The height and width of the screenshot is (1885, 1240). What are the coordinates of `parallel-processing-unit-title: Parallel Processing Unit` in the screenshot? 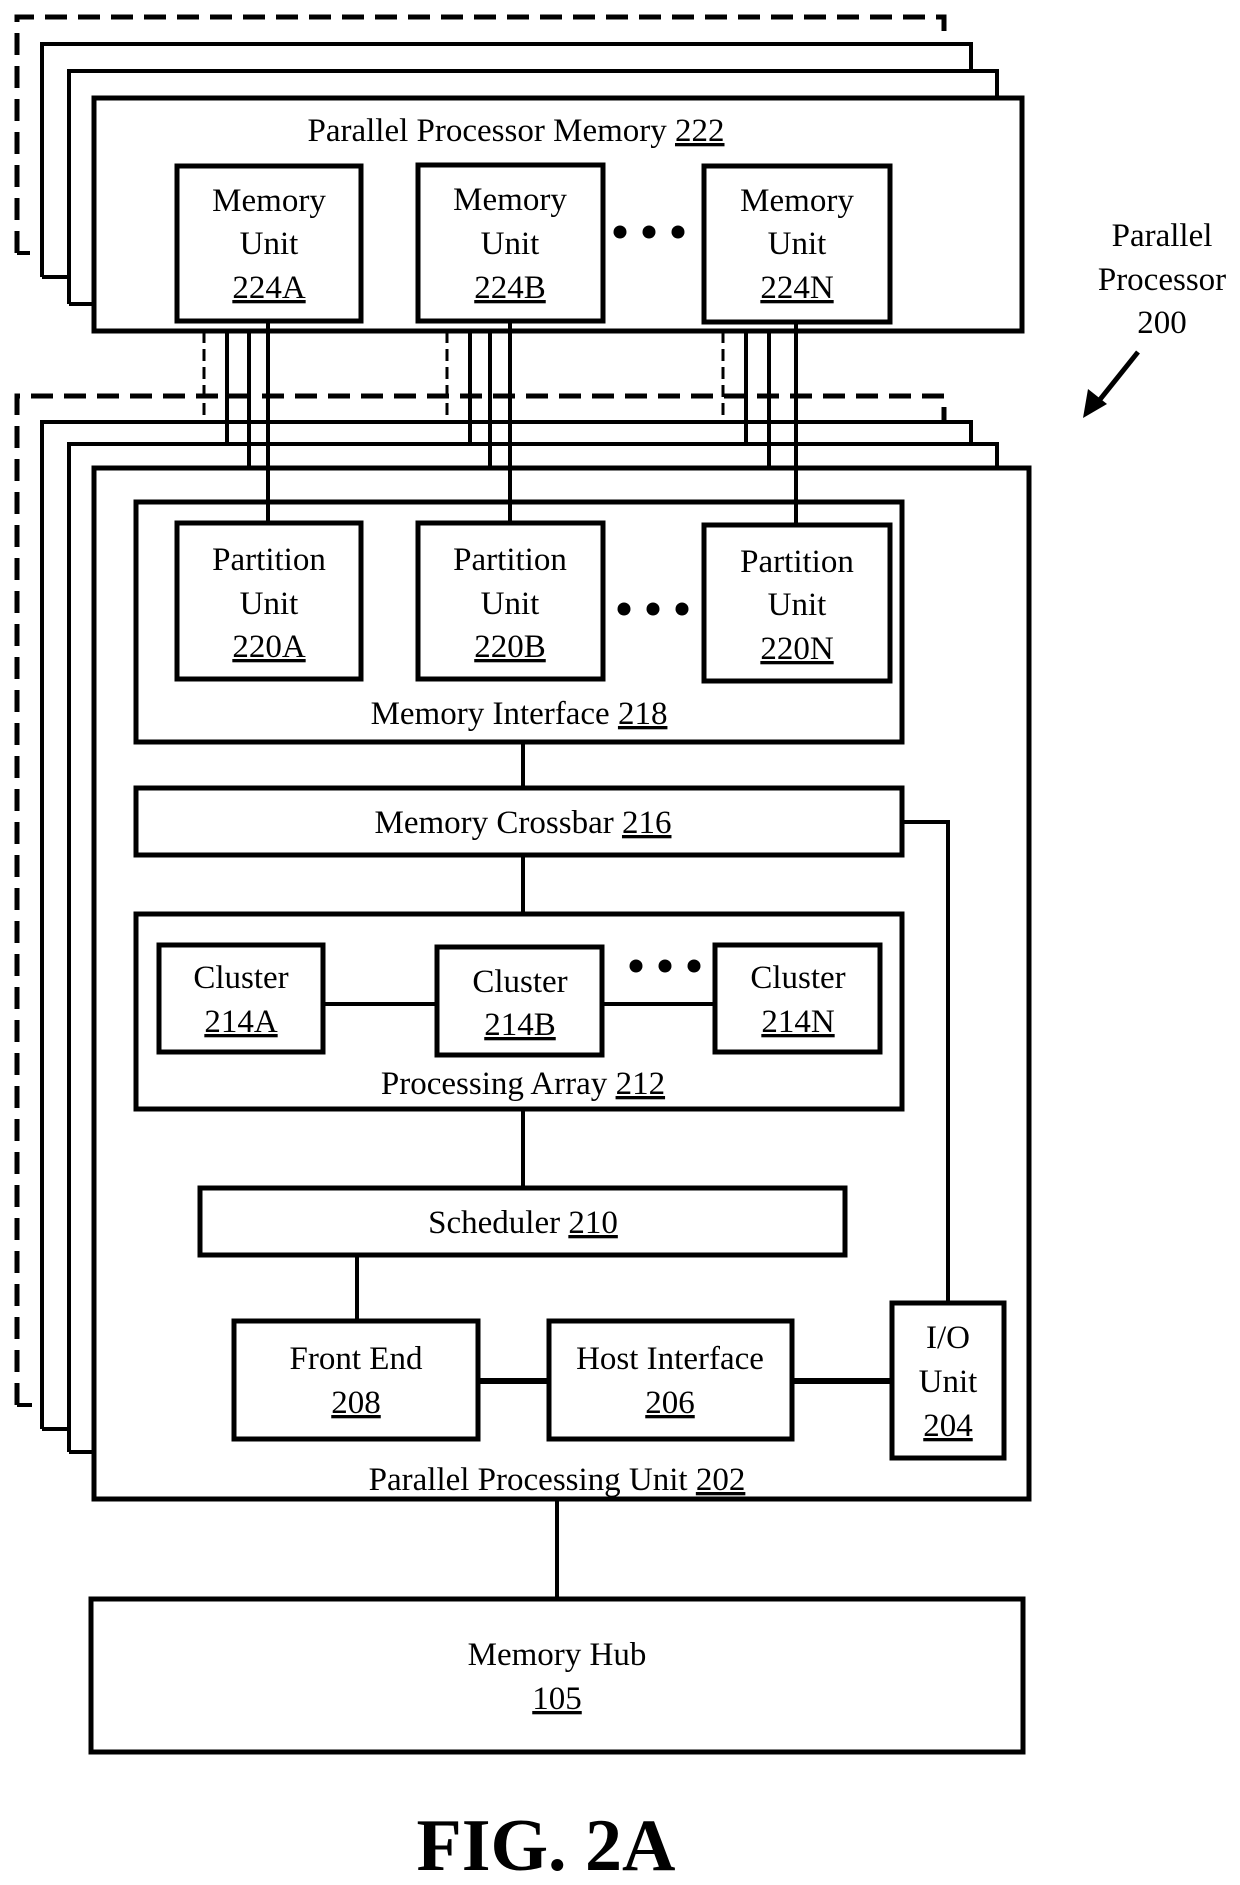 It's located at (528, 1480).